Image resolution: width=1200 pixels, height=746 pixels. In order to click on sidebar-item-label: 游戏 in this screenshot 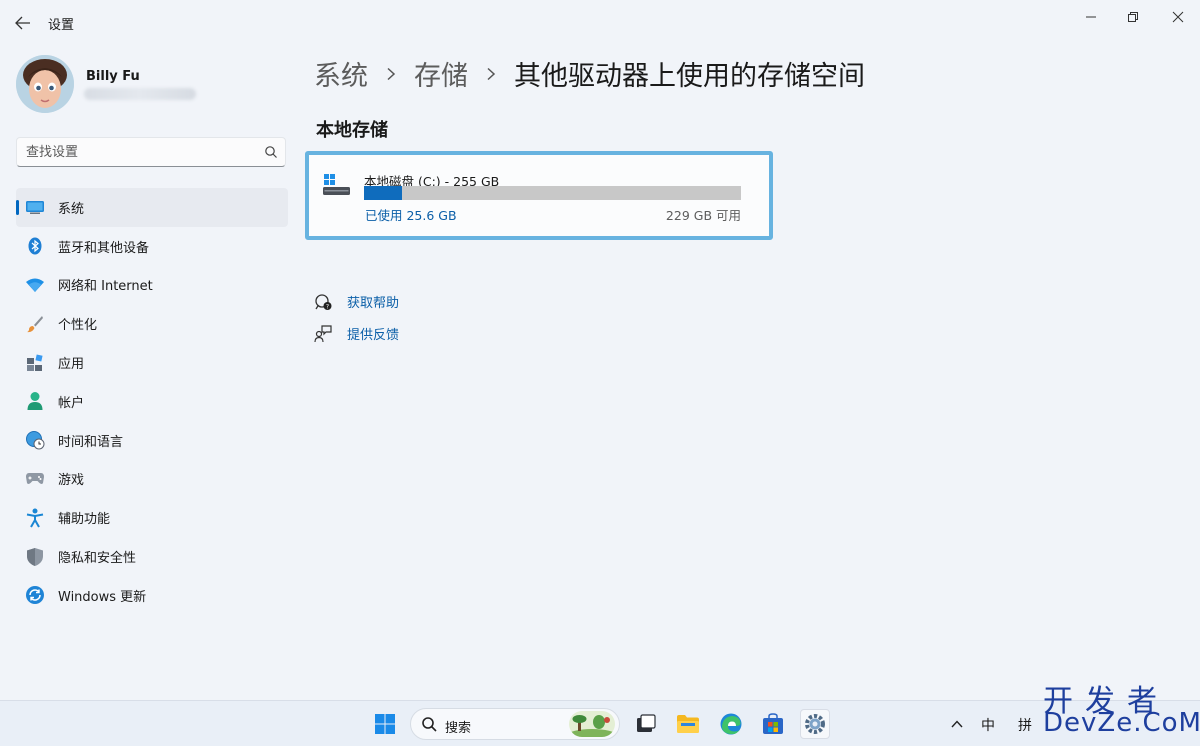, I will do `click(71, 481)`.